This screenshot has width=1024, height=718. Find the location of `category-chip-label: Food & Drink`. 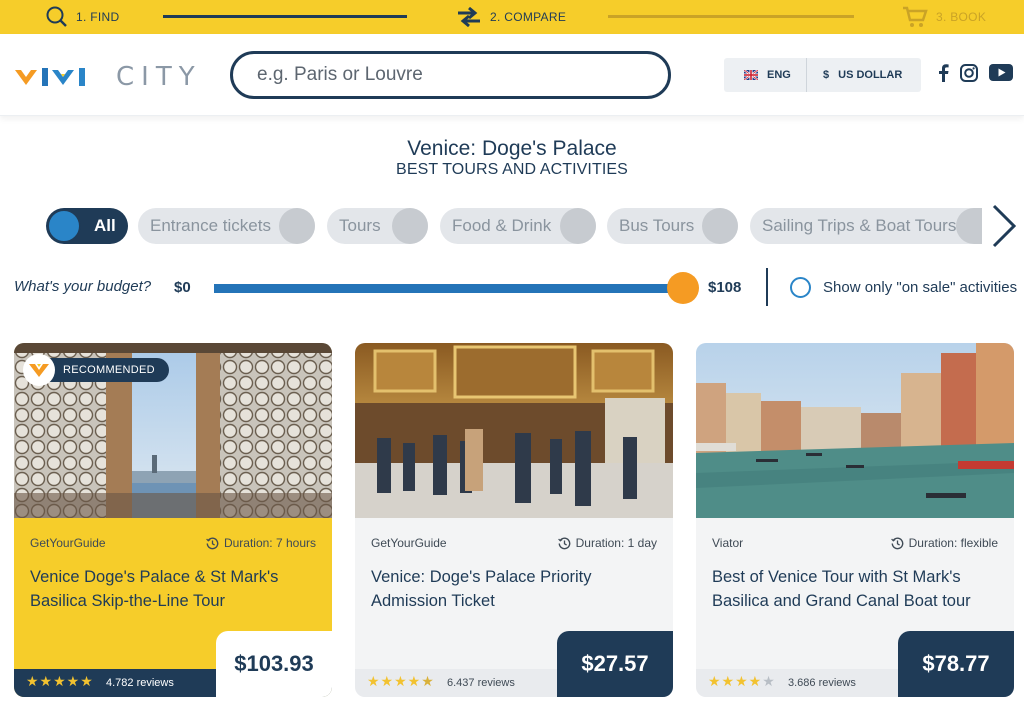

category-chip-label: Food & Drink is located at coordinates (502, 225).